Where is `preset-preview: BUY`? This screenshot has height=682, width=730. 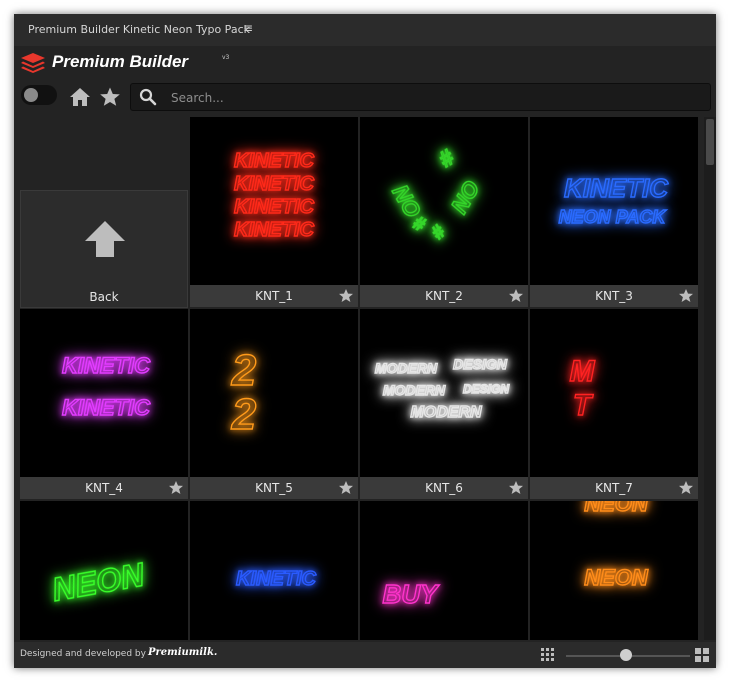
preset-preview: BUY is located at coordinates (444, 570).